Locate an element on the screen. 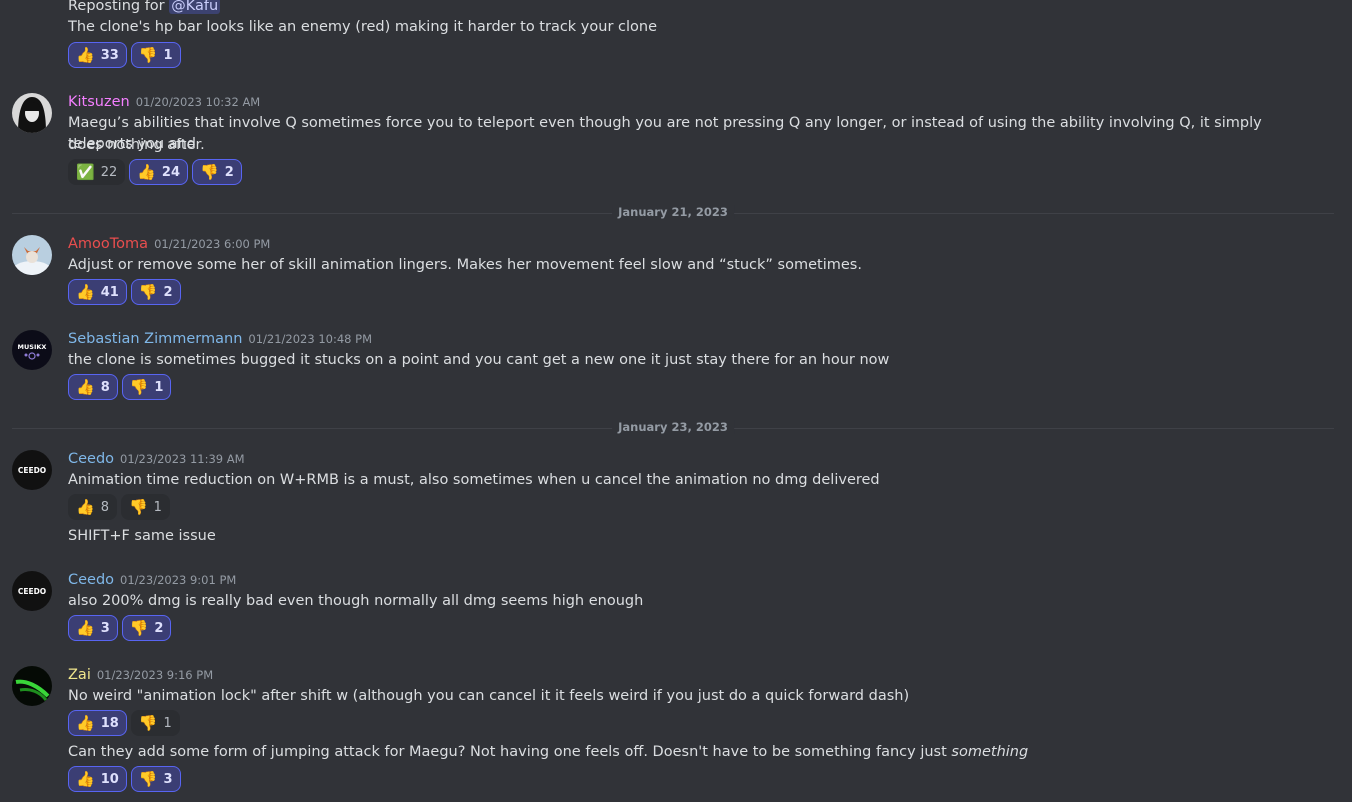 Image resolution: width=1352 pixels, height=802 pixels. date-divider-label: January 21, 2023 is located at coordinates (673, 212).